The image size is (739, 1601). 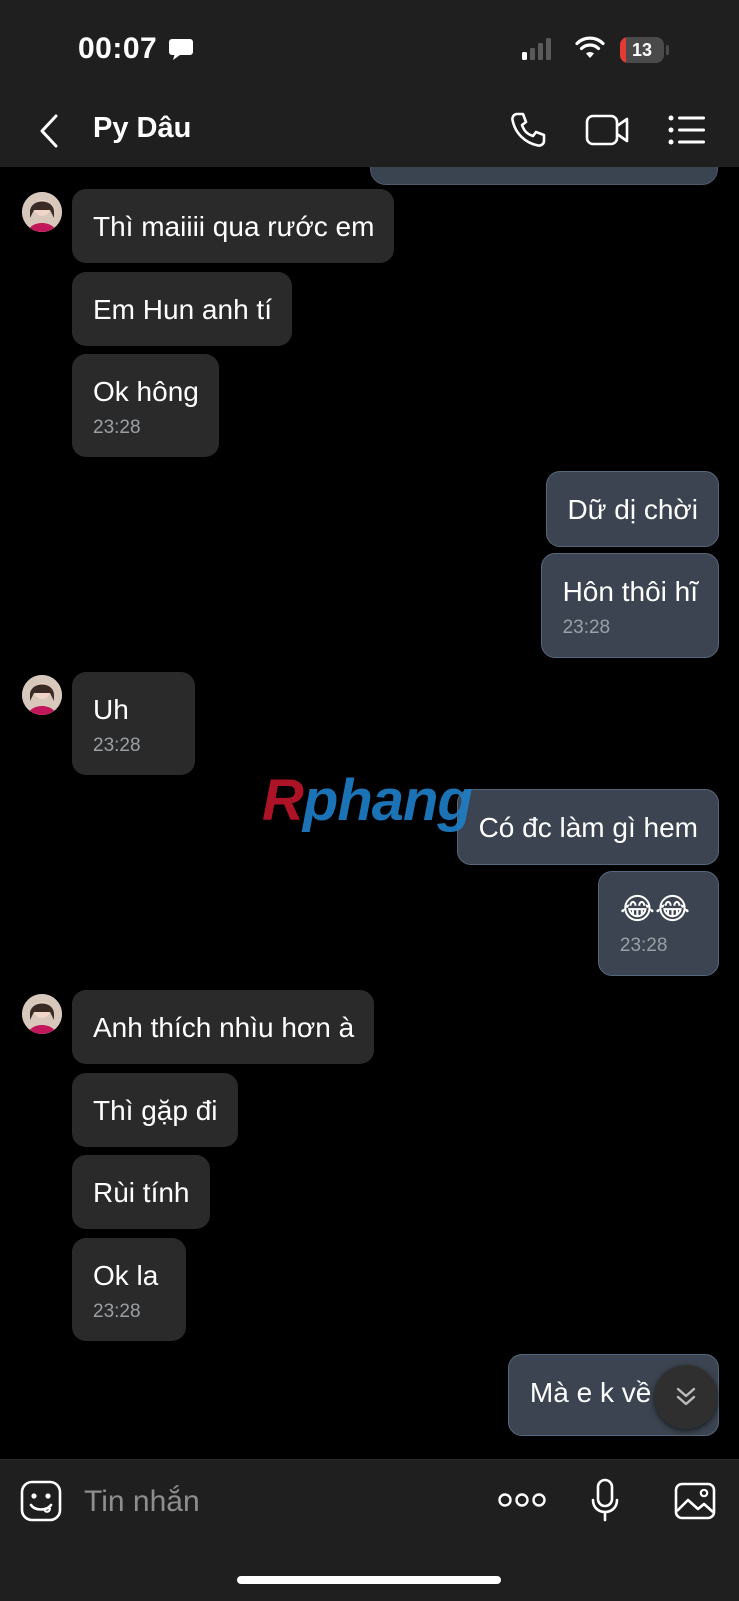 I want to click on message-input, so click(x=274, y=1502).